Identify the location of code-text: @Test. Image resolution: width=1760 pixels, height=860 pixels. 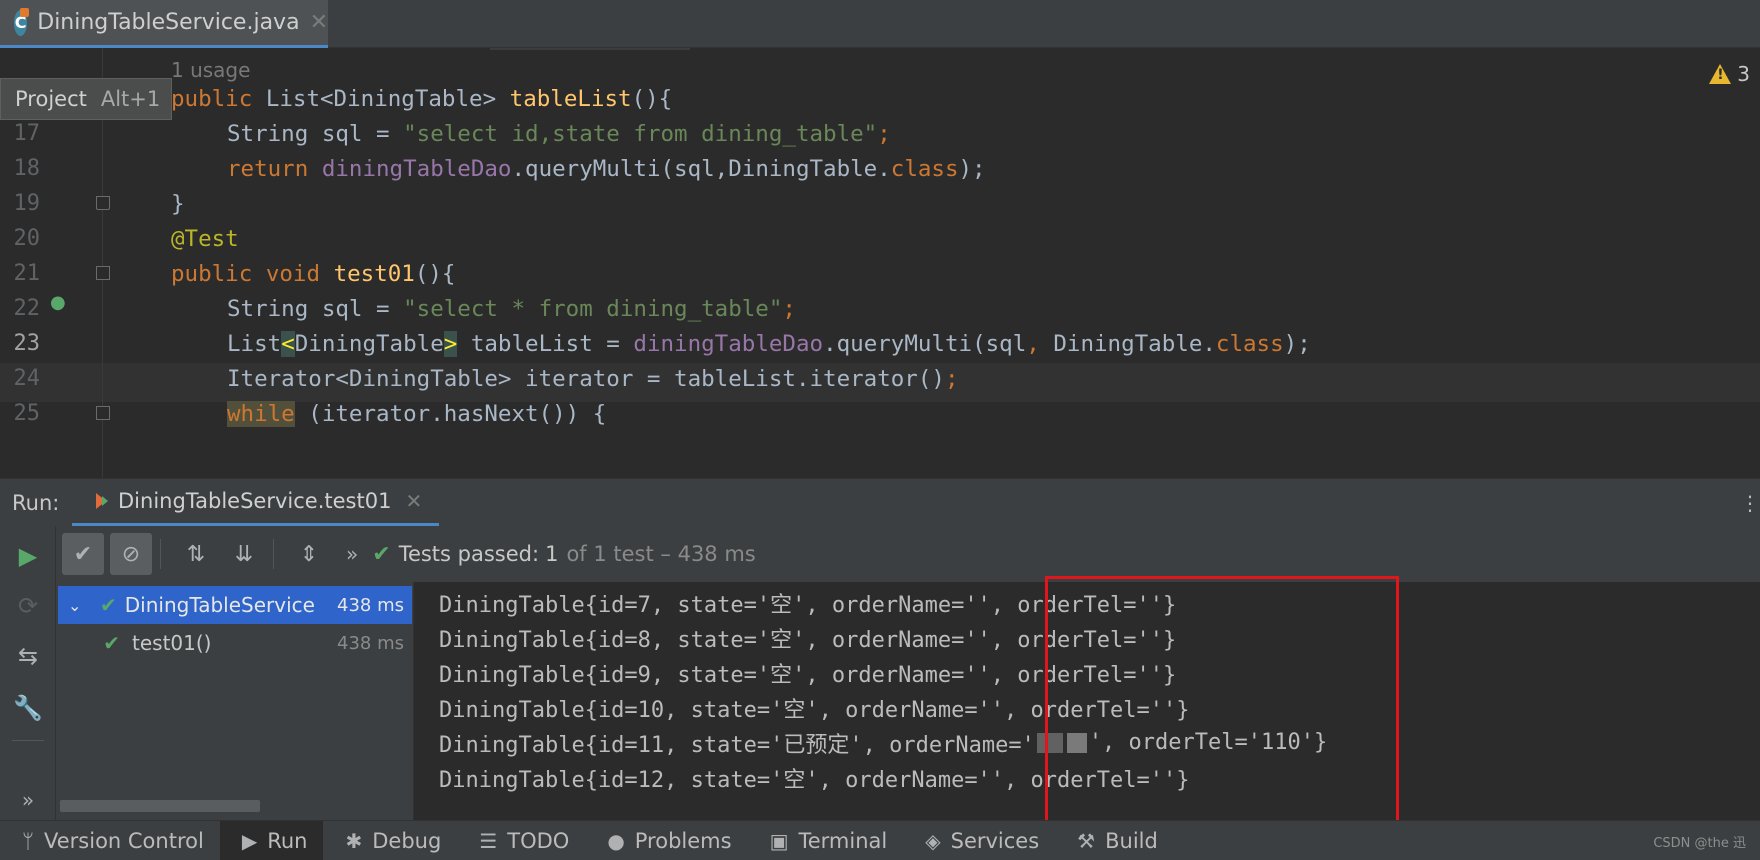
(205, 238).